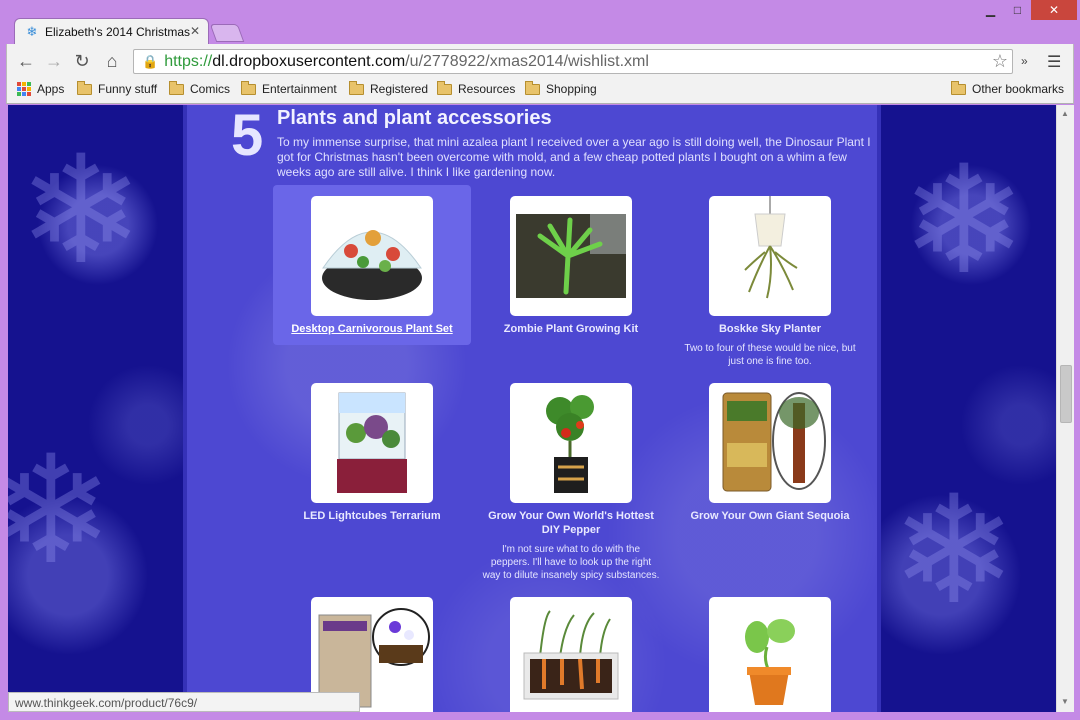  I want to click on title-bar: ❄ Elizabeth's 2014 Christmas ✕ ▁ □ ✕, so click(540, 22).